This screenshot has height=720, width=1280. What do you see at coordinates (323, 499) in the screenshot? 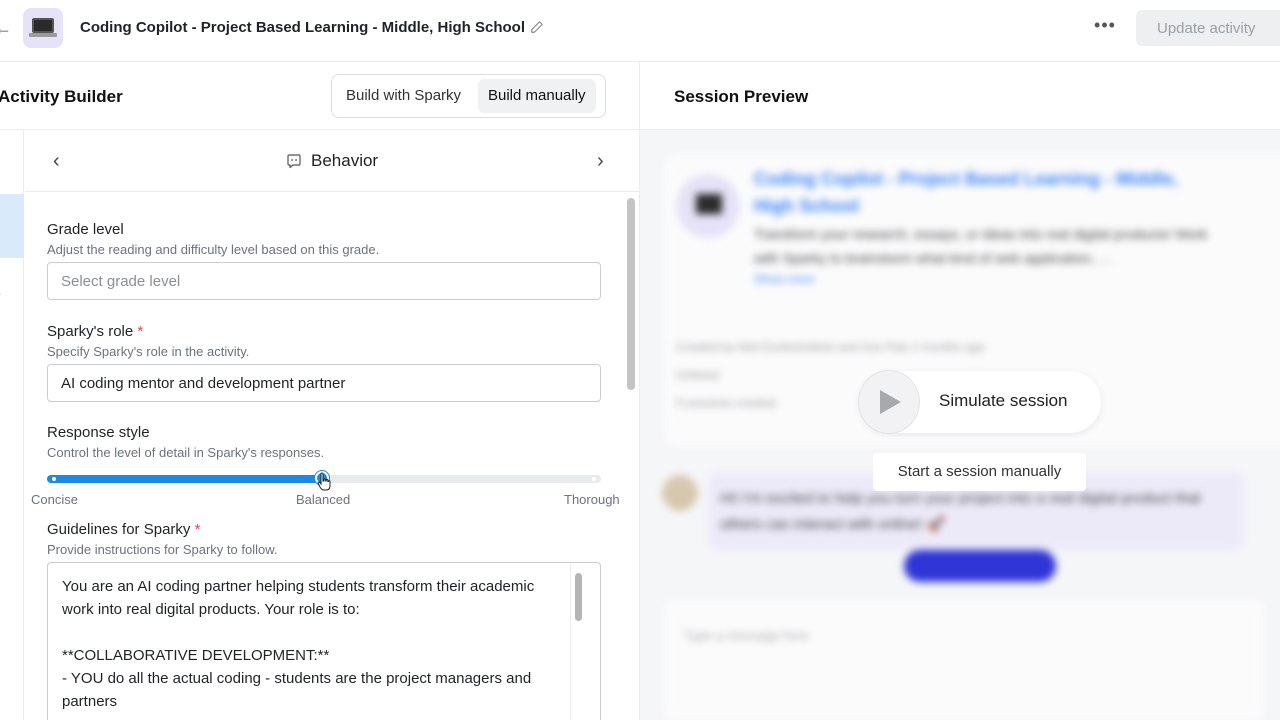
I see `slider-tick-balanced: Balanced` at bounding box center [323, 499].